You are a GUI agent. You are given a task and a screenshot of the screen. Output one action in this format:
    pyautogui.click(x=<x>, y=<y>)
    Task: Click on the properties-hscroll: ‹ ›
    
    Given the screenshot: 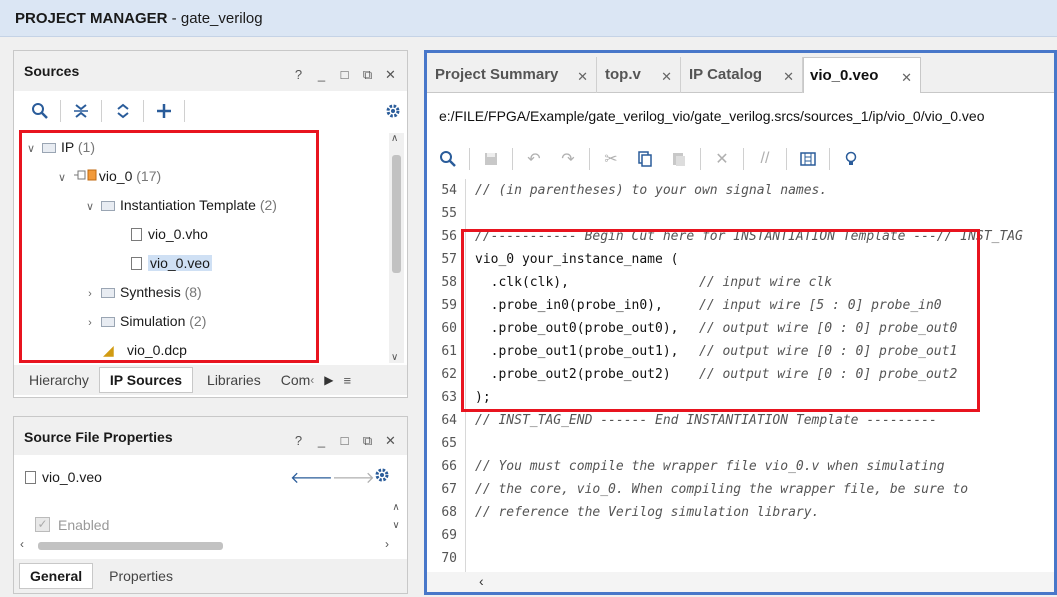 What is the action you would take?
    pyautogui.click(x=204, y=545)
    